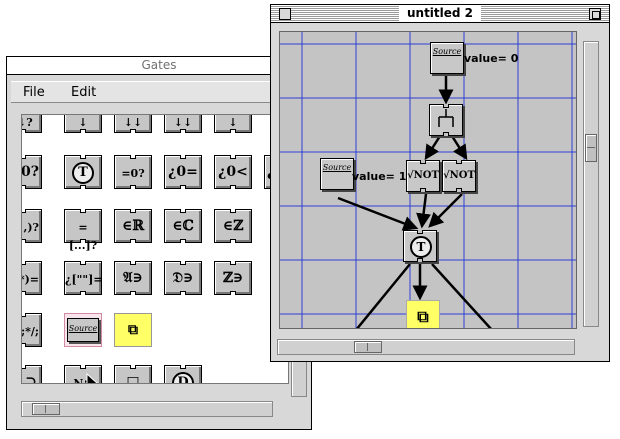  I want to click on gate-source: Source, so click(83, 330).